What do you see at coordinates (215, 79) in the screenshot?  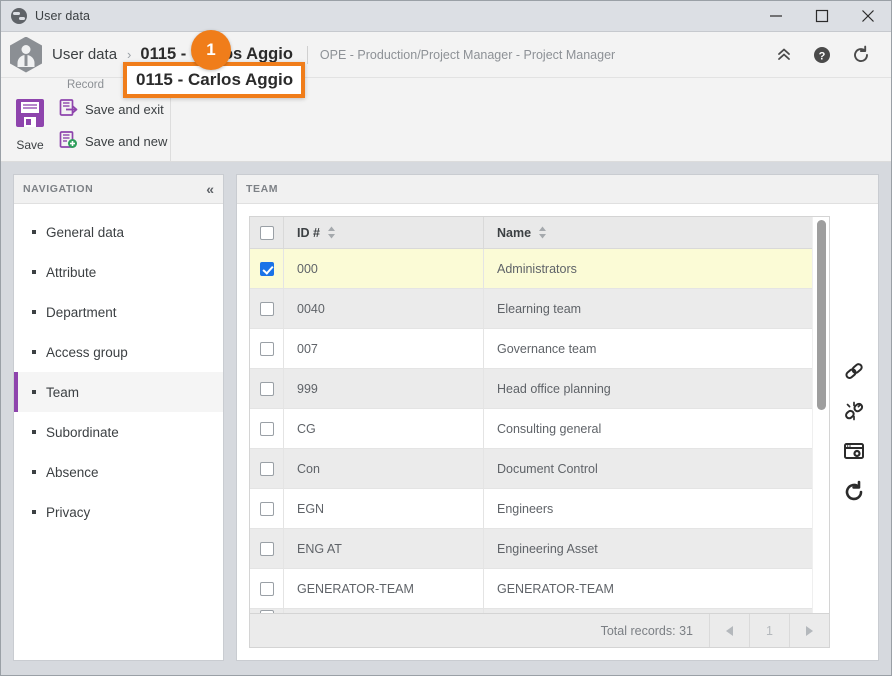 I see `annotation-target-text: 0115 - Carlos Aggio` at bounding box center [215, 79].